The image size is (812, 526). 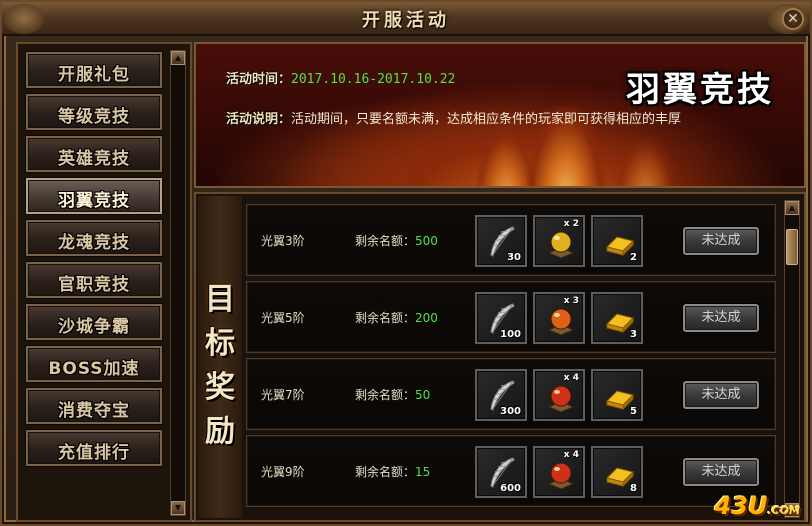 I want to click on item-count: 30, so click(x=514, y=257).